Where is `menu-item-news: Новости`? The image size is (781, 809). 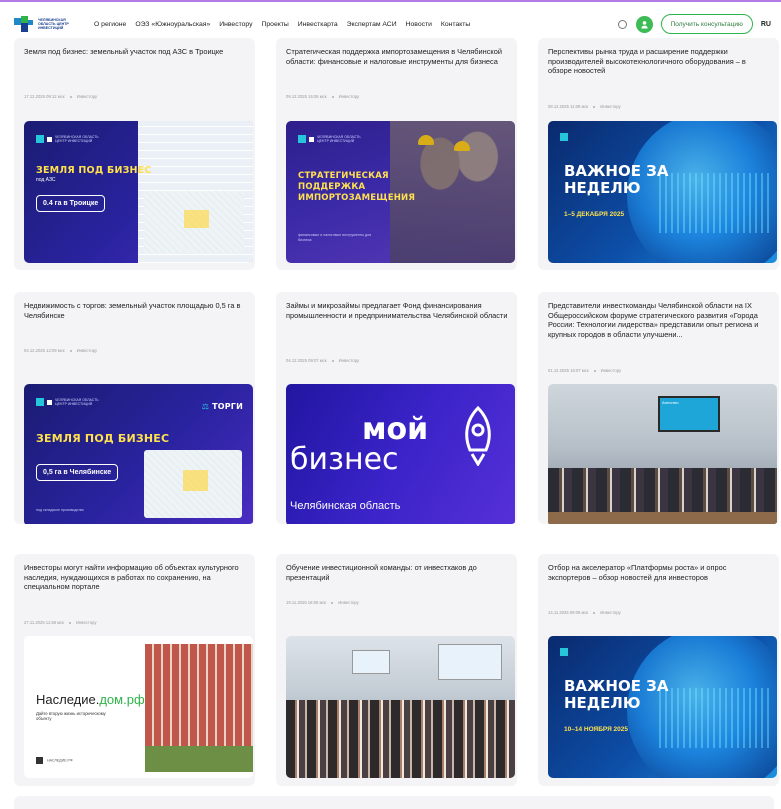 menu-item-news: Новости is located at coordinates (419, 24).